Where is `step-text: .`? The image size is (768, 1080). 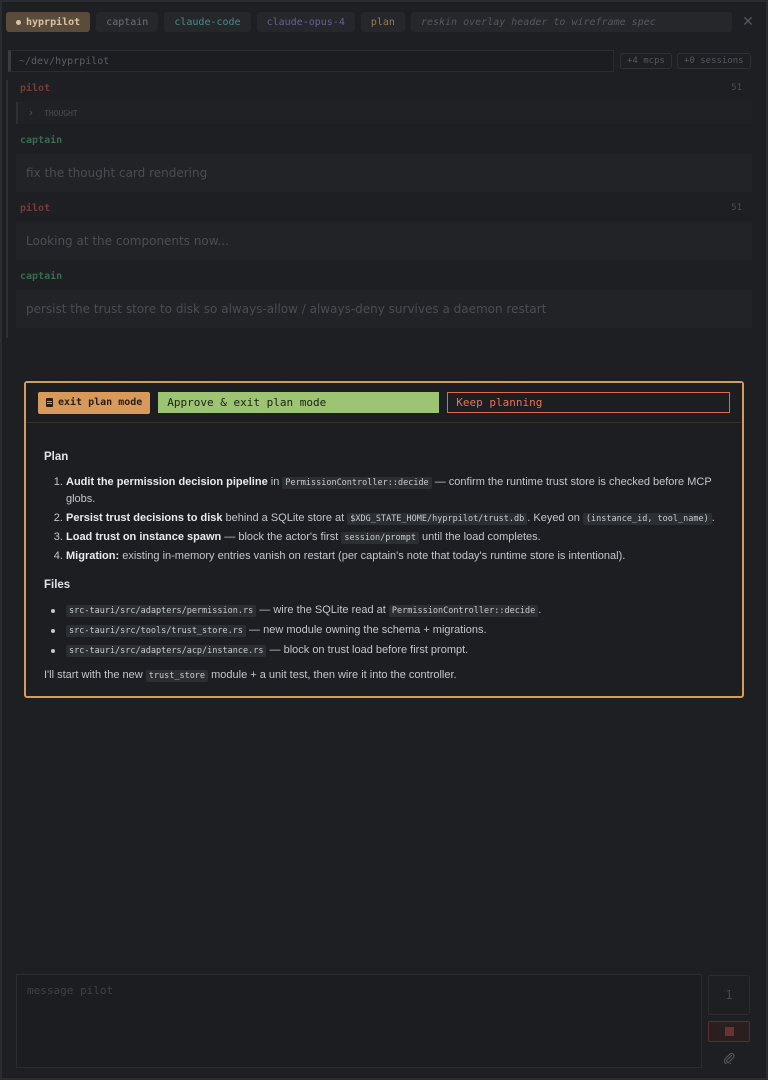 step-text: . is located at coordinates (713, 517).